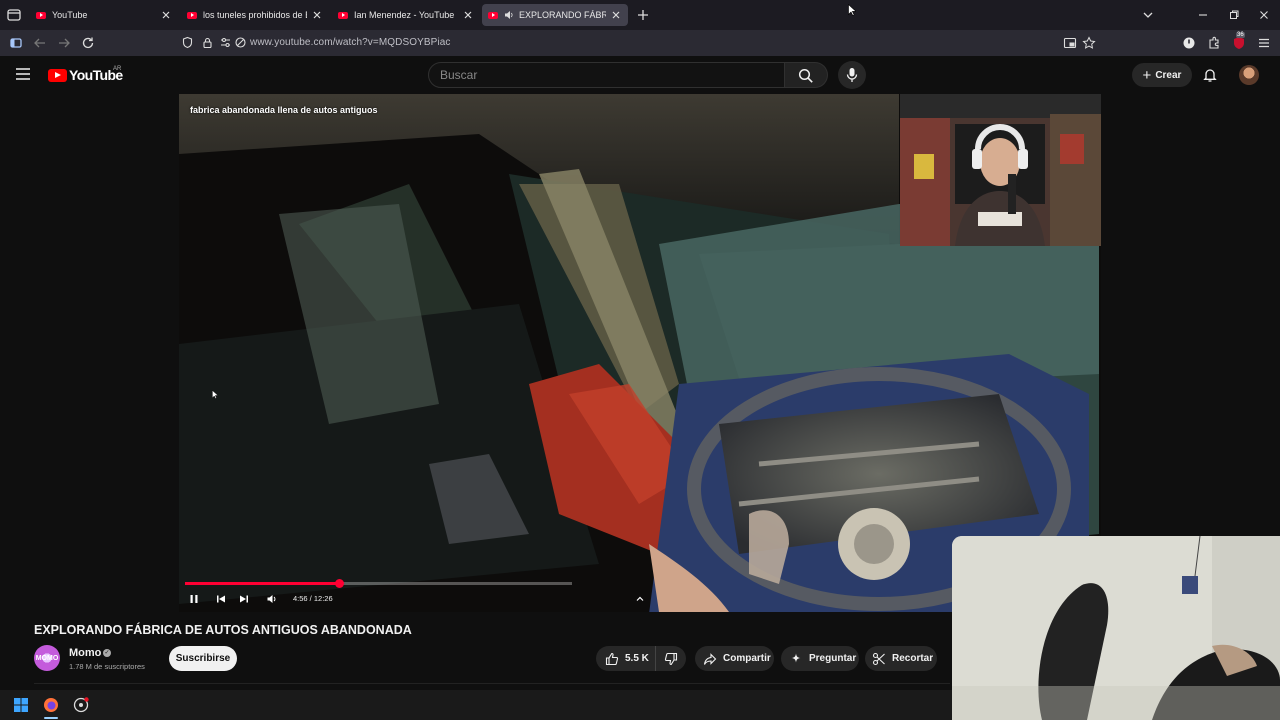  I want to click on reload-icon, so click(88, 43).